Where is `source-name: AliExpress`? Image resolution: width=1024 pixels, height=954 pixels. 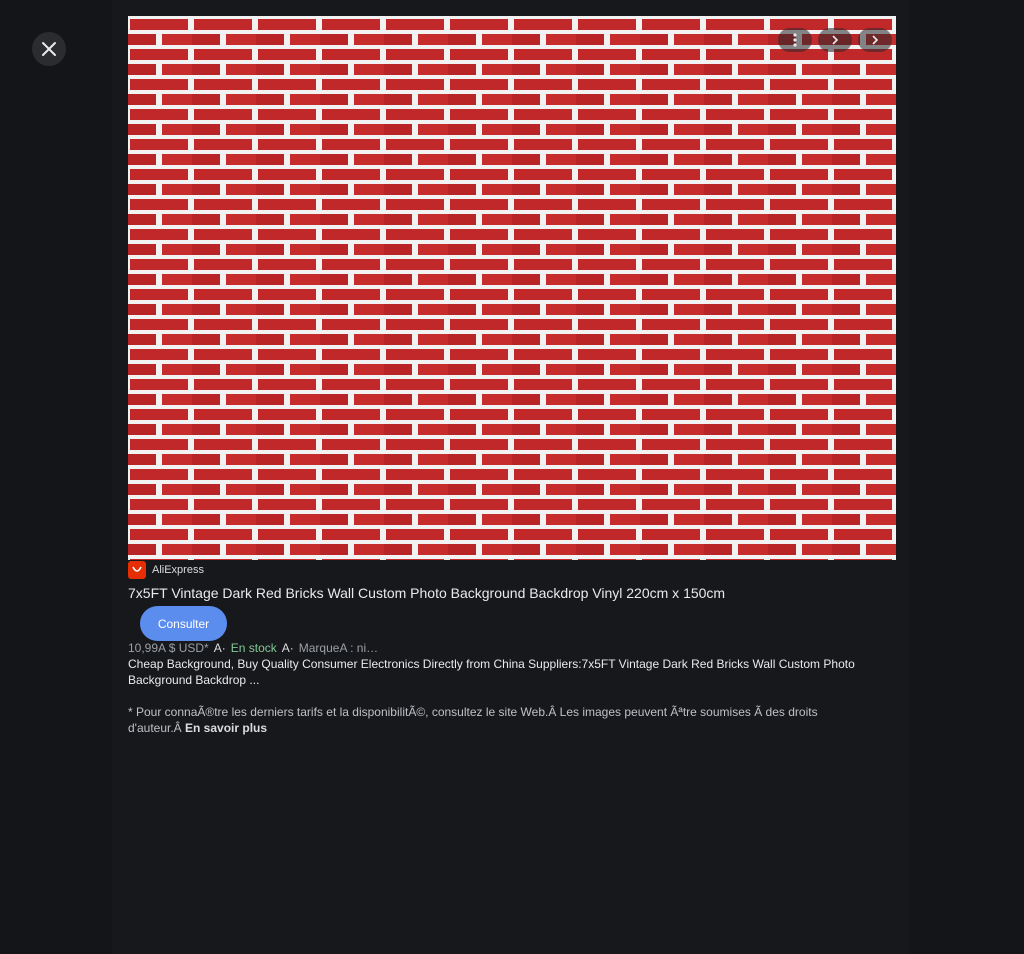
source-name: AliExpress is located at coordinates (178, 570).